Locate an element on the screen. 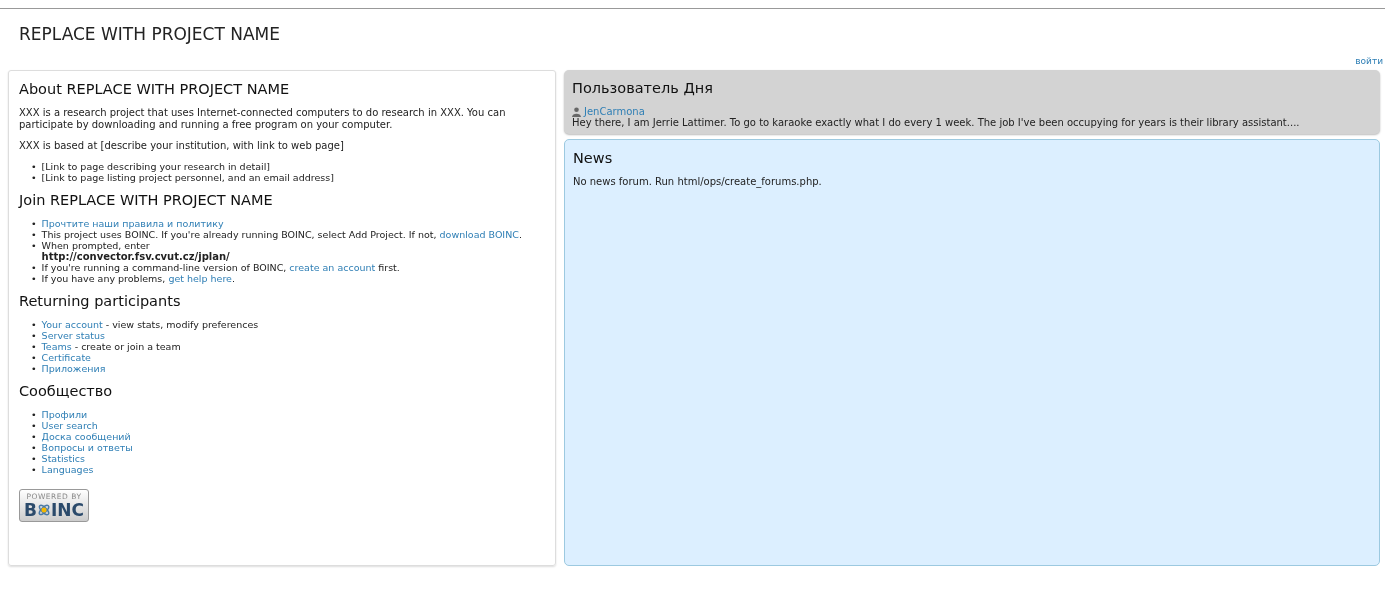 This screenshot has height=599, width=1385. inline-link: create an account is located at coordinates (332, 267).